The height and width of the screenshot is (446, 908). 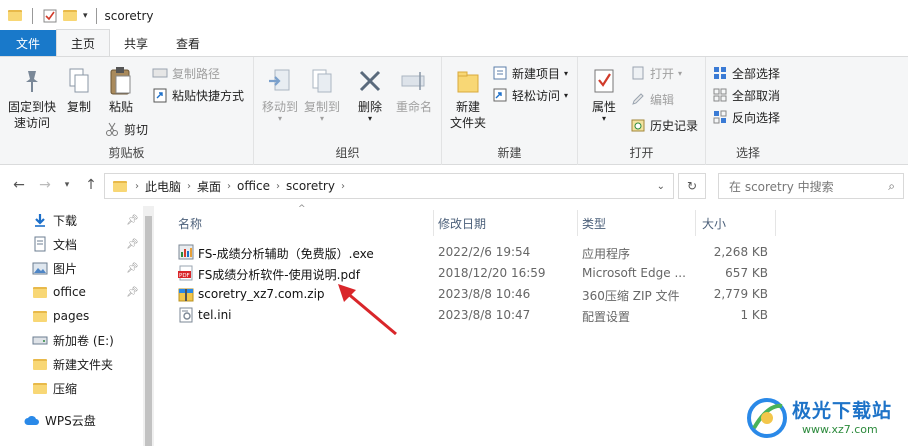 I want to click on edit-button: 编辑, so click(x=652, y=99).